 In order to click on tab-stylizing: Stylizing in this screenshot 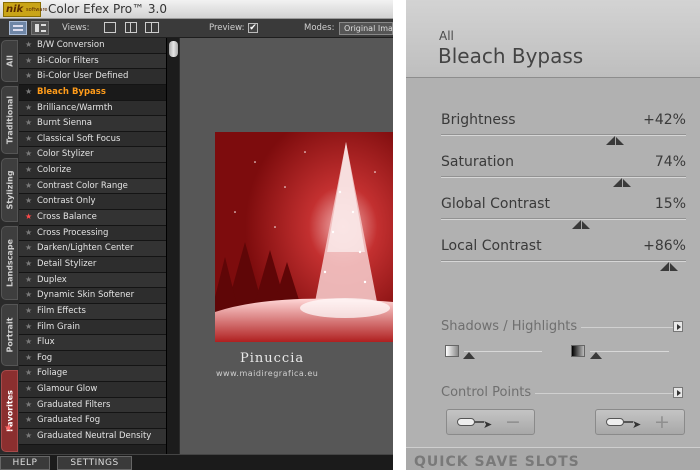, I will do `click(9, 190)`.